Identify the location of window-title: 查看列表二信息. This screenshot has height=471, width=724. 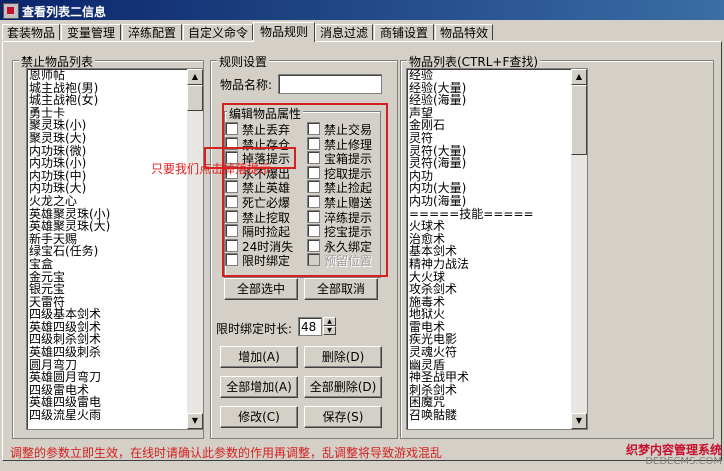
(64, 12).